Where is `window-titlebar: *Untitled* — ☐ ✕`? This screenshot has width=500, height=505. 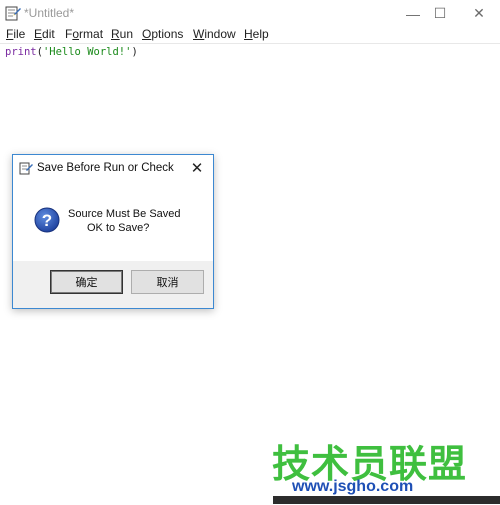
window-titlebar: *Untitled* — ☐ ✕ is located at coordinates (250, 13).